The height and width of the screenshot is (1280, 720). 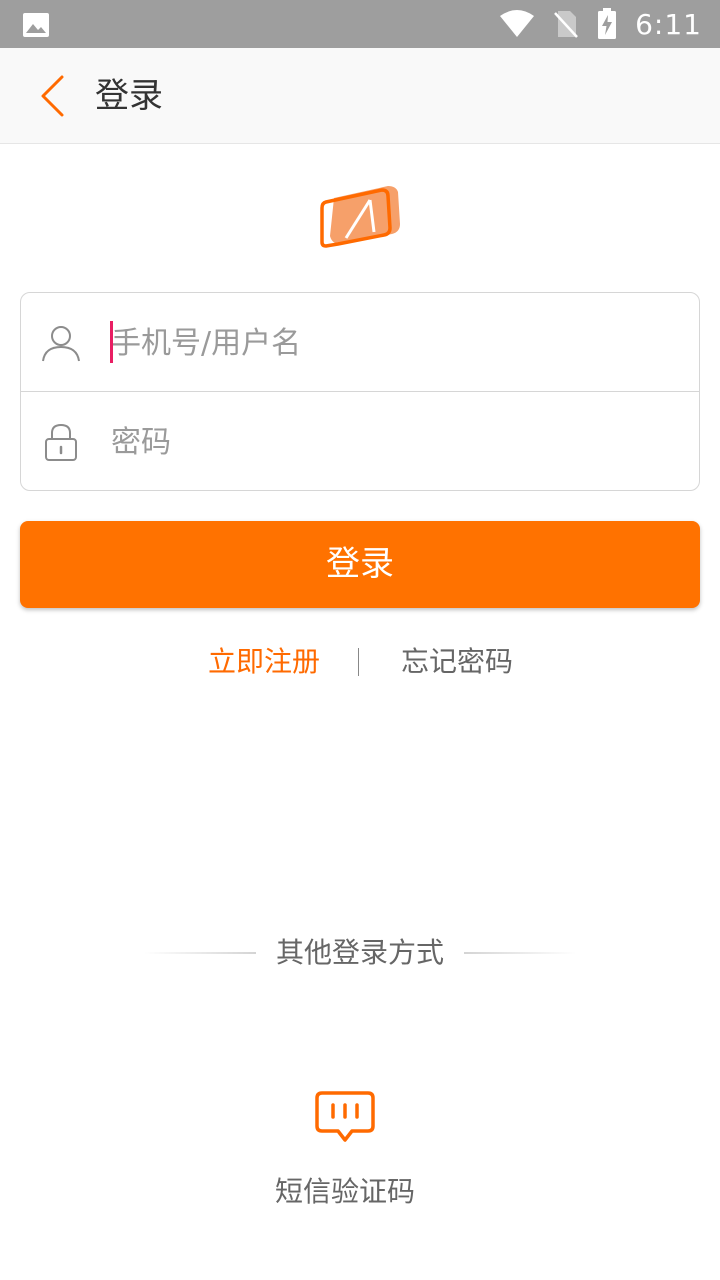 I want to click on password-row, so click(x=360, y=441).